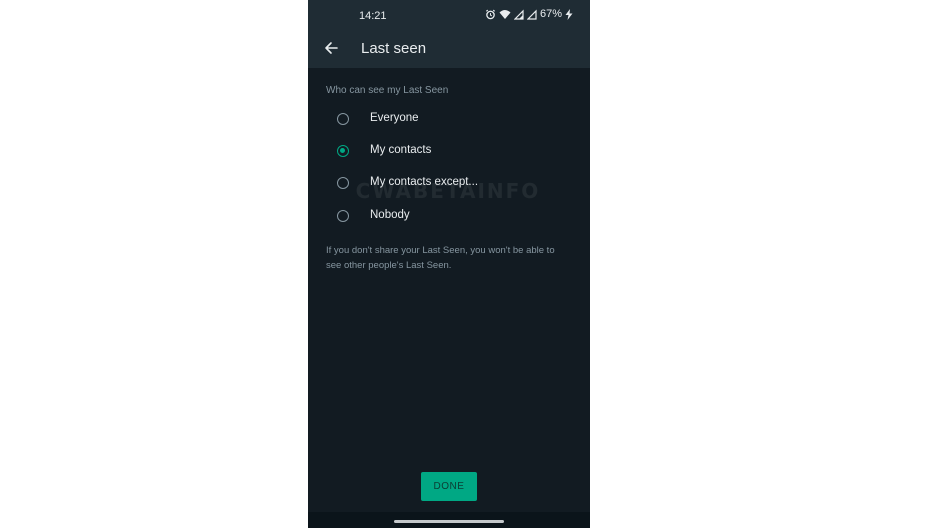 The image size is (938, 528). I want to click on battery-percent: 67%, so click(550, 14).